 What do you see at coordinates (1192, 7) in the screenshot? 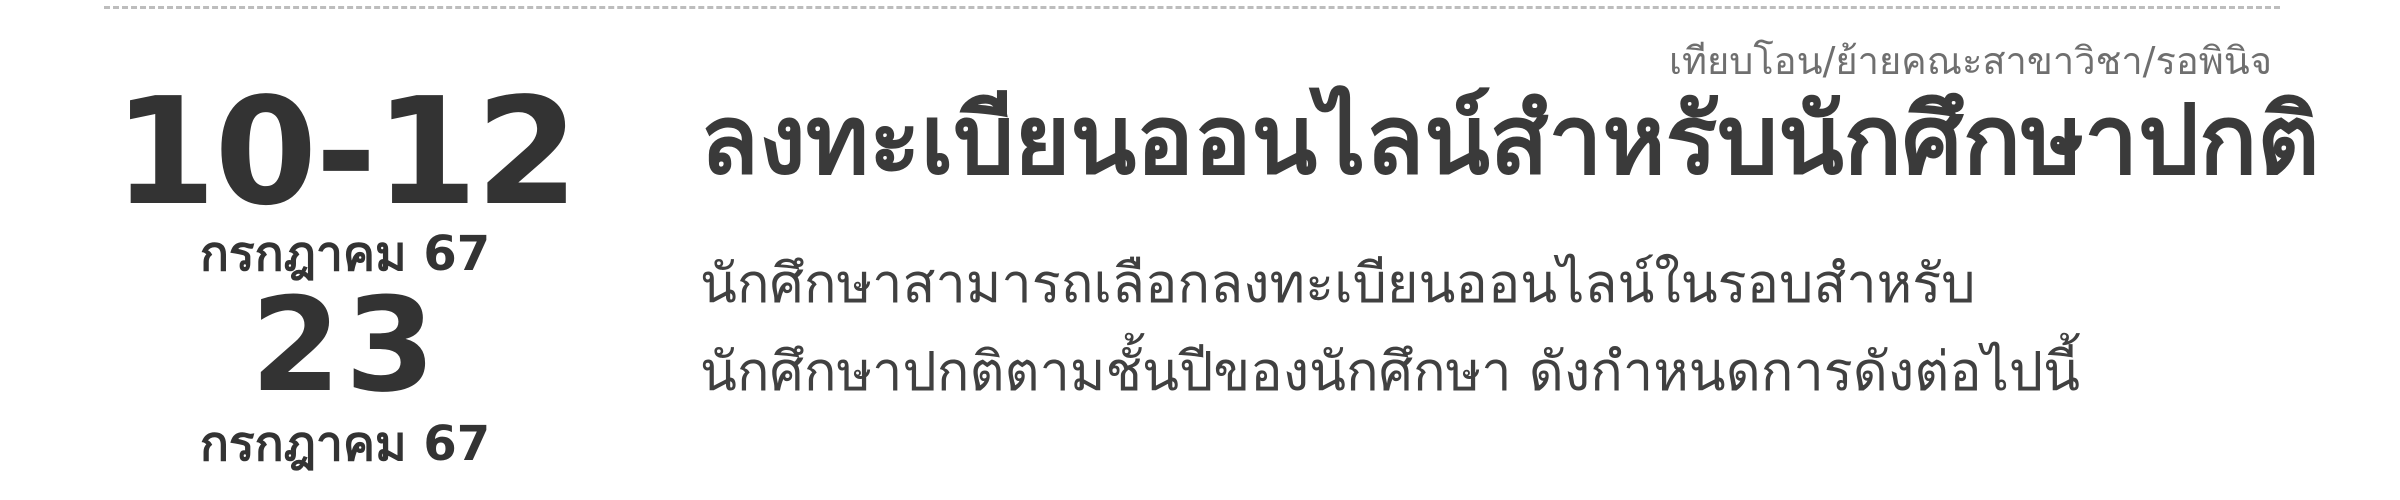
I see `dashed-divider` at bounding box center [1192, 7].